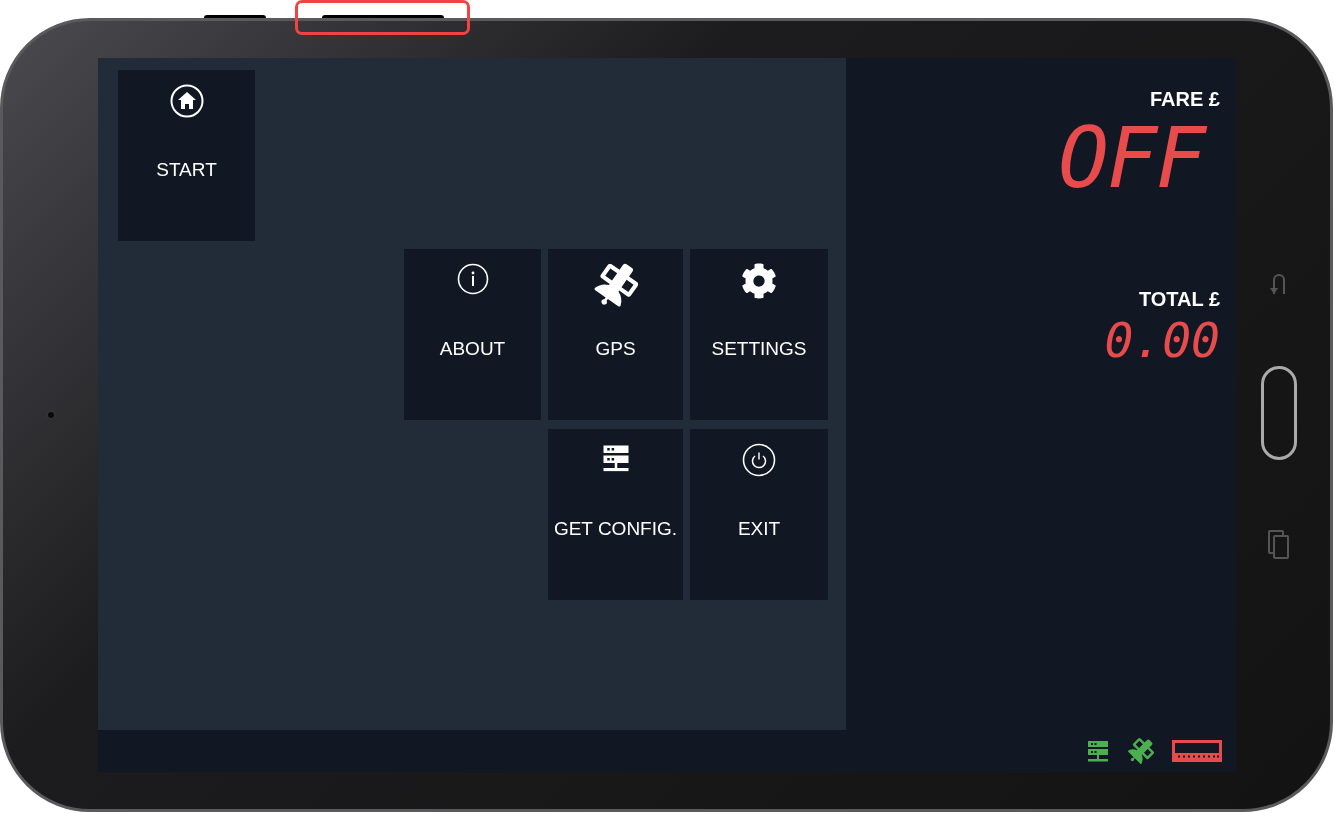  I want to click on info-icon, so click(472, 279).